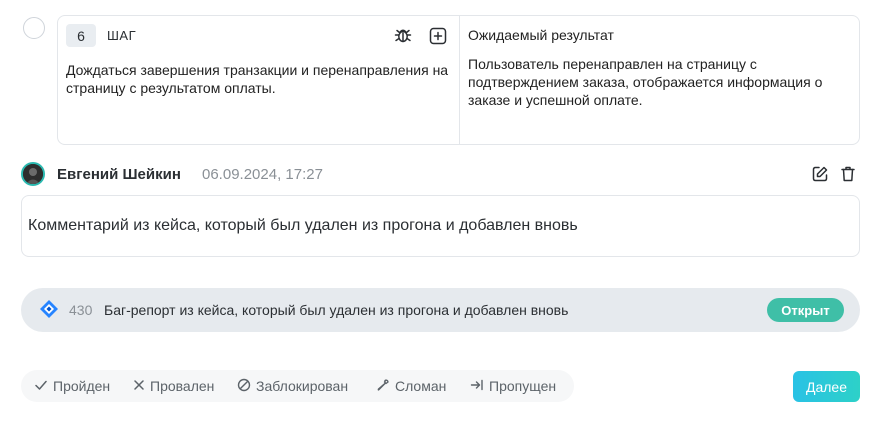 This screenshot has width=877, height=428. What do you see at coordinates (805, 310) in the screenshot?
I see `bug-status-badge: Открыт` at bounding box center [805, 310].